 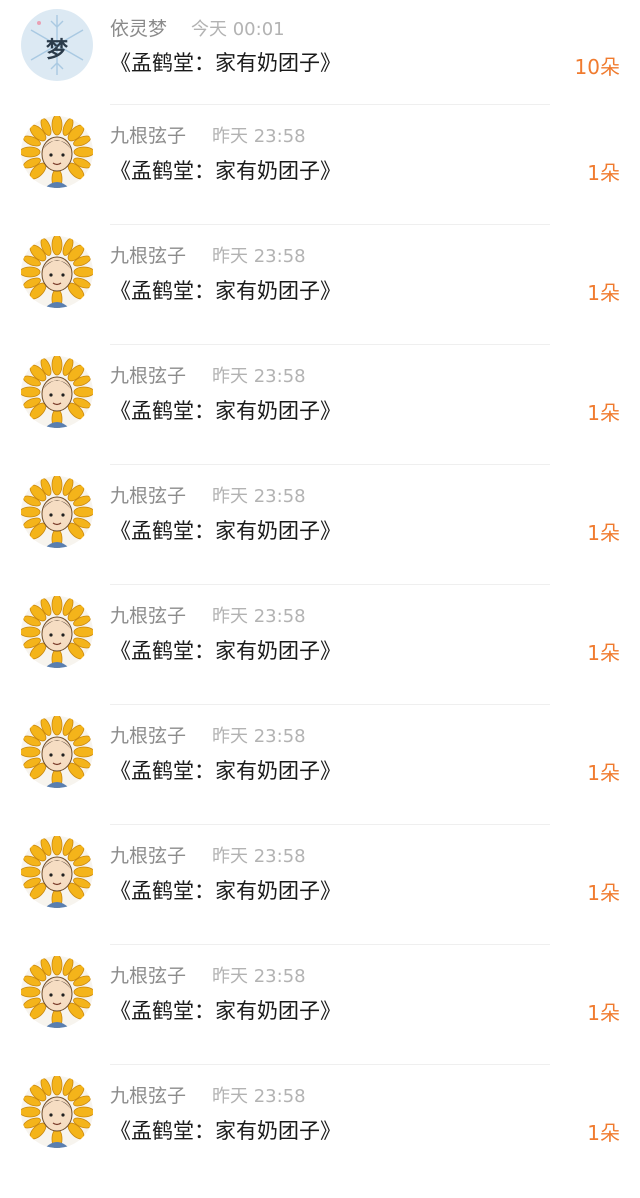 What do you see at coordinates (138, 27) in the screenshot?
I see `sender-name: 依灵梦` at bounding box center [138, 27].